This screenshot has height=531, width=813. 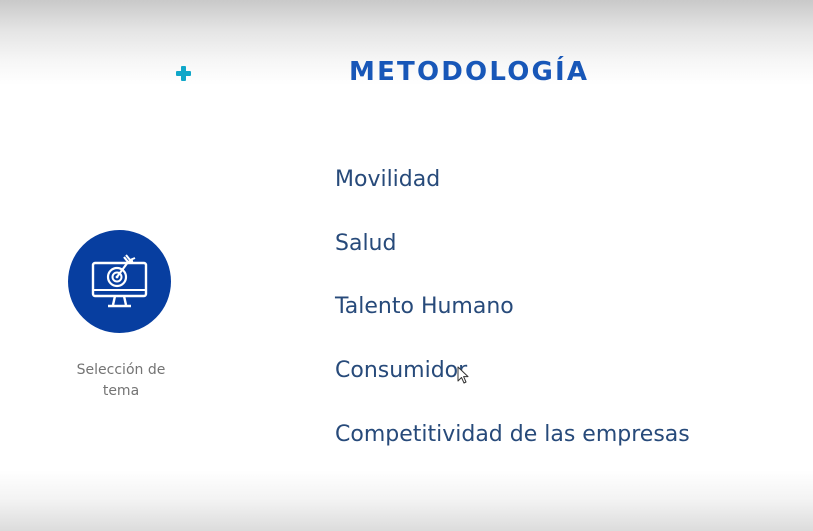 I want to click on topic-item-talento-humano: Talento Humano, so click(x=512, y=322).